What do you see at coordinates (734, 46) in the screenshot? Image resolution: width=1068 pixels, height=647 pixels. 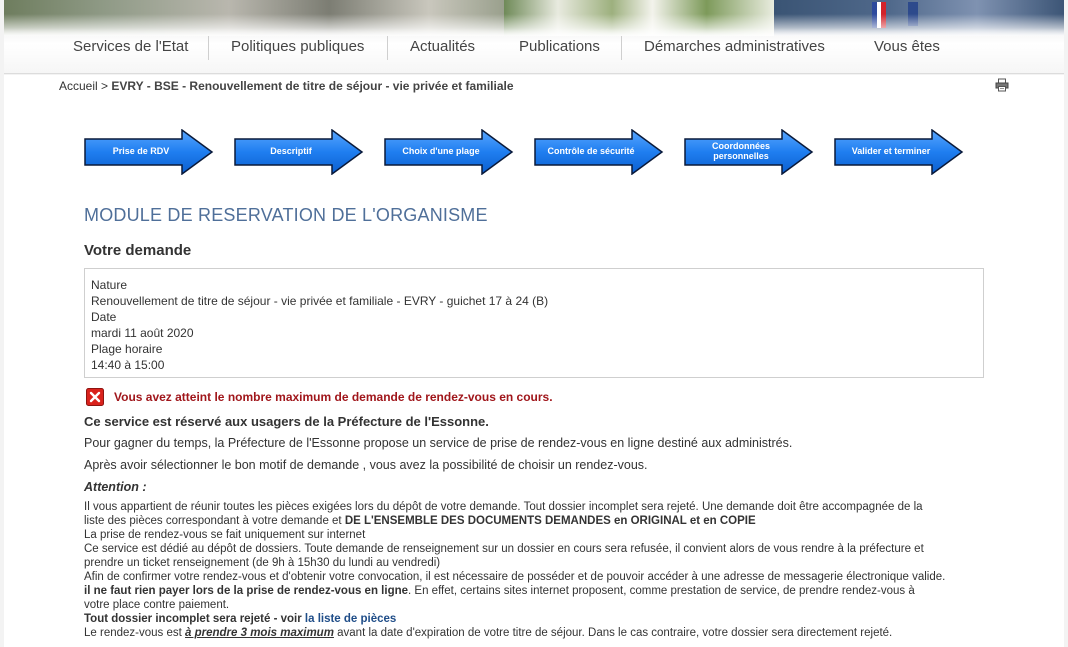 I see `nav-item-demarches-administratives: Démarches administratives` at bounding box center [734, 46].